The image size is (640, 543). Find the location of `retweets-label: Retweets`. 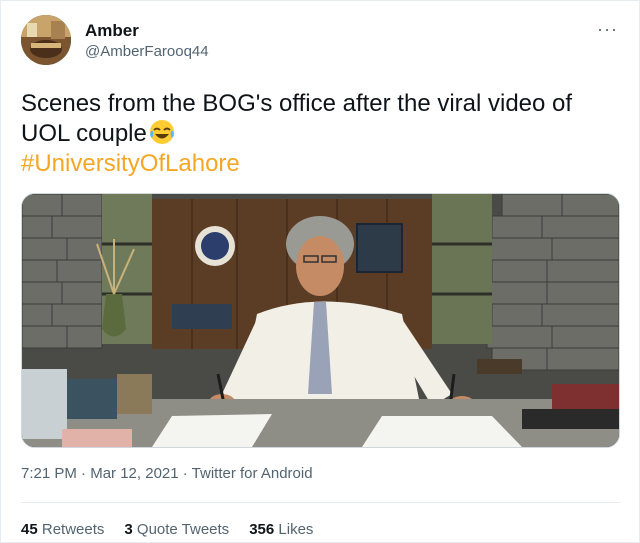

retweets-label: Retweets is located at coordinates (73, 529).